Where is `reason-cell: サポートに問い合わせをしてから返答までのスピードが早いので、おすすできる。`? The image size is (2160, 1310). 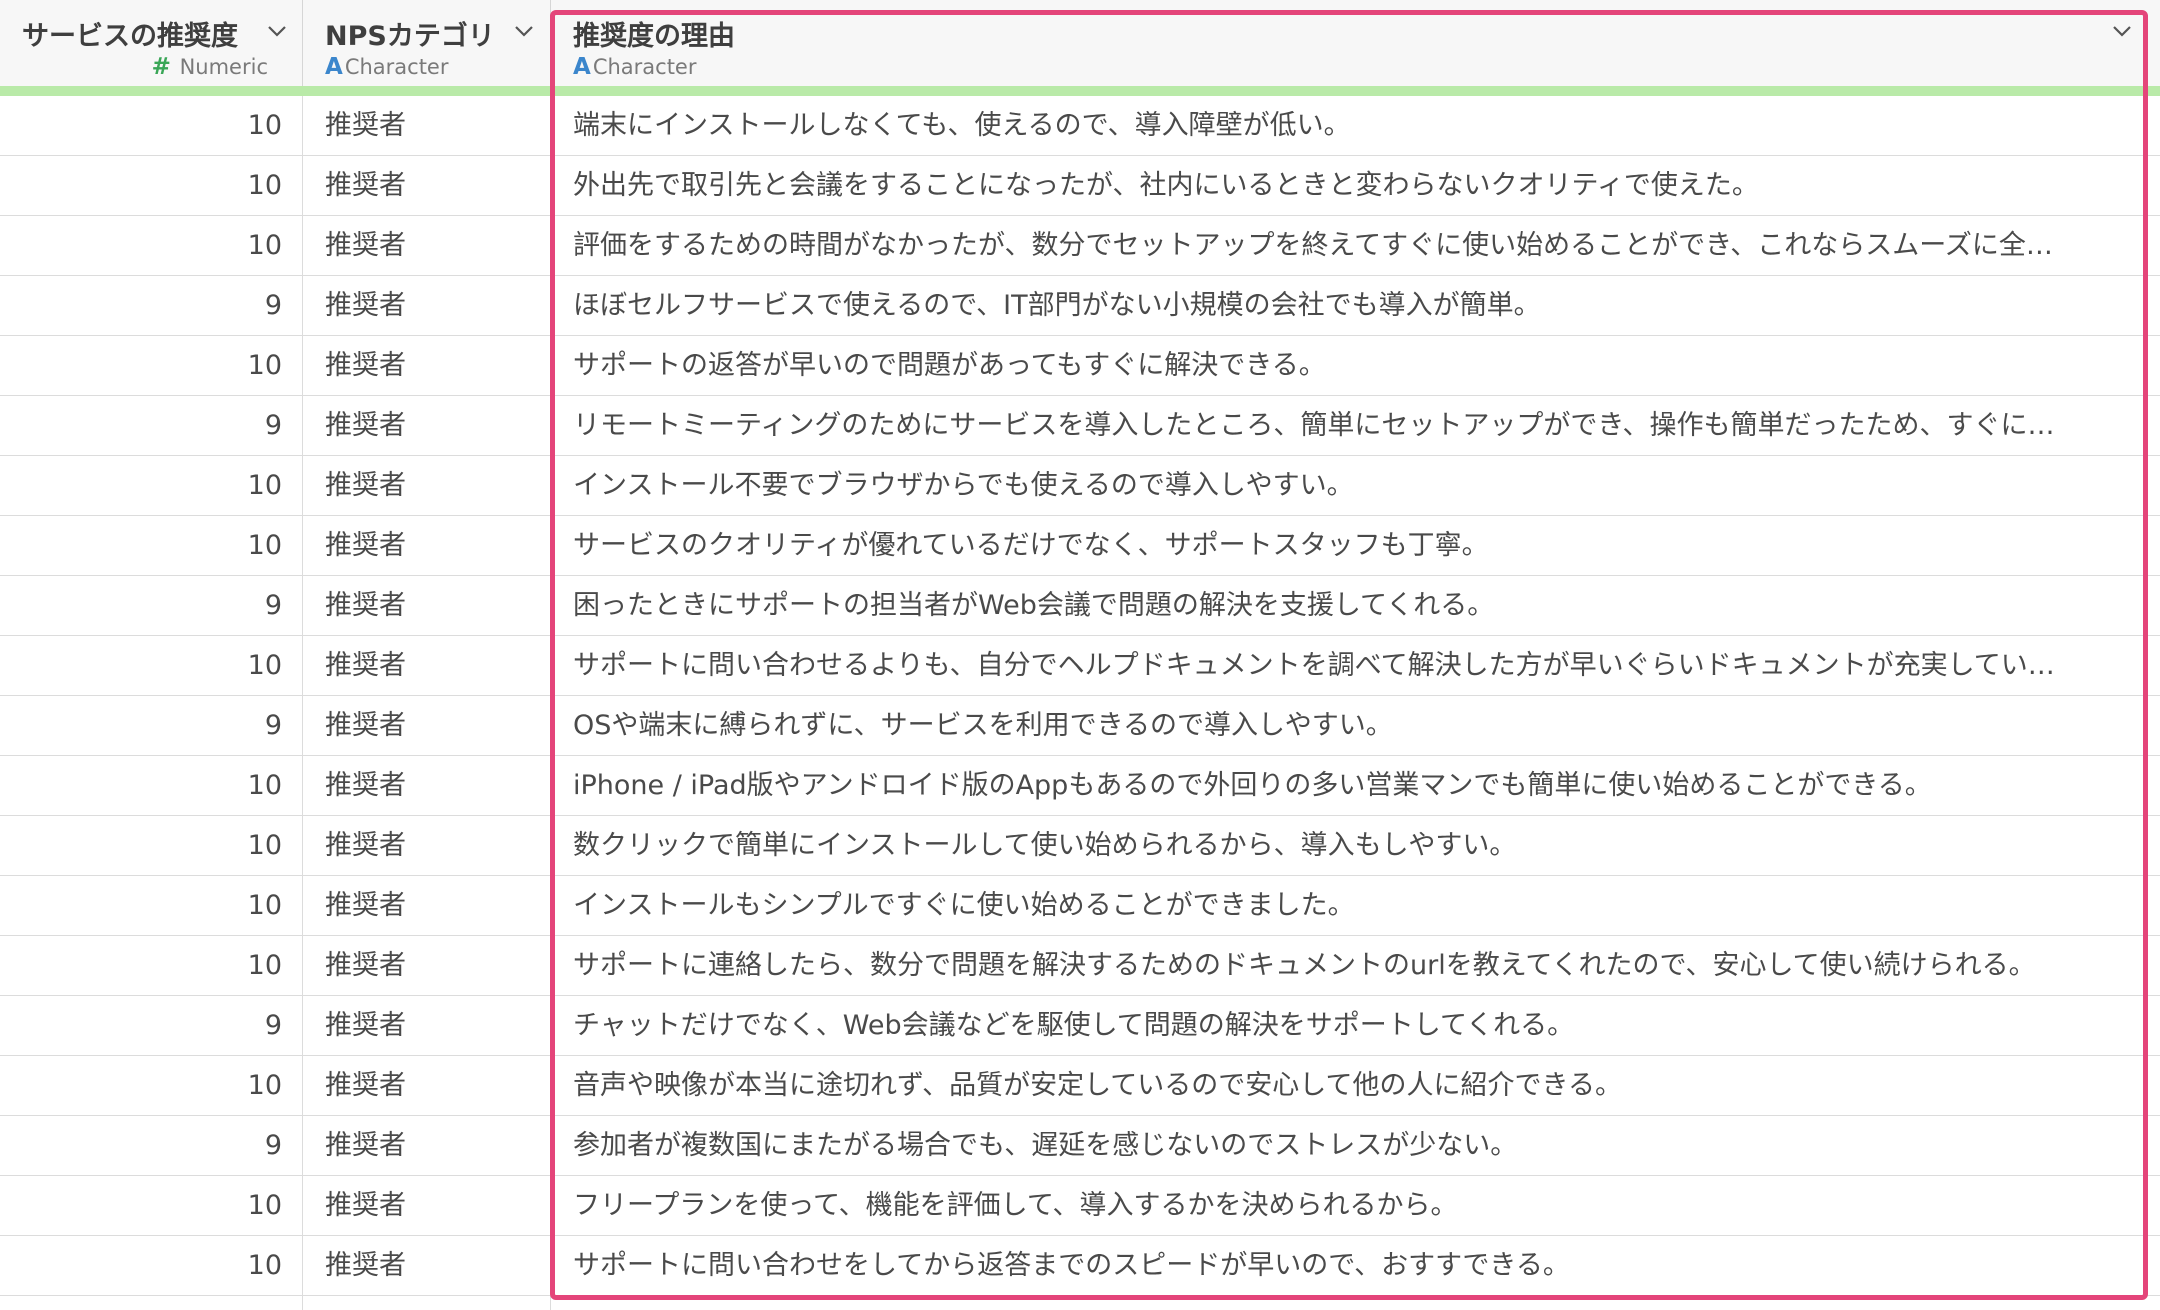 reason-cell: サポートに問い合わせをしてから返答までのスピードが早いので、おすすできる。 is located at coordinates (1328, 1265).